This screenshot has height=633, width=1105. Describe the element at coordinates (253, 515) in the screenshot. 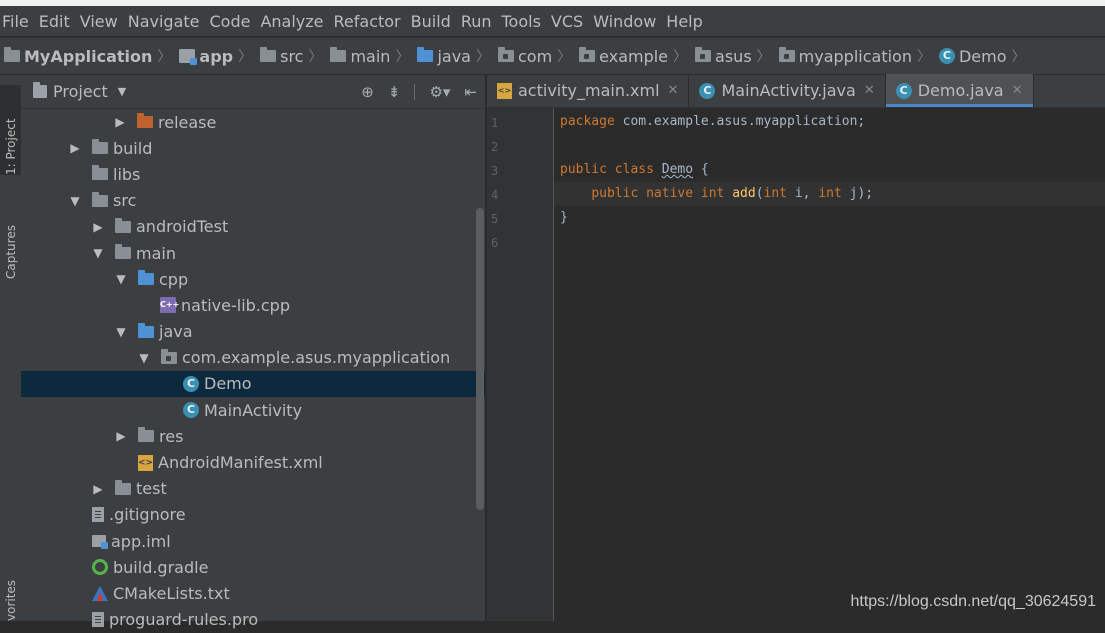

I see `tree-row-gitignore: ▶ .gitignore` at that location.